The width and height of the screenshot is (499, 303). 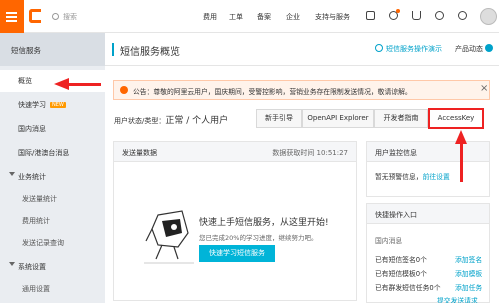 What do you see at coordinates (396, 215) in the screenshot?
I see `panel-title: 快捷操作入口` at bounding box center [396, 215].